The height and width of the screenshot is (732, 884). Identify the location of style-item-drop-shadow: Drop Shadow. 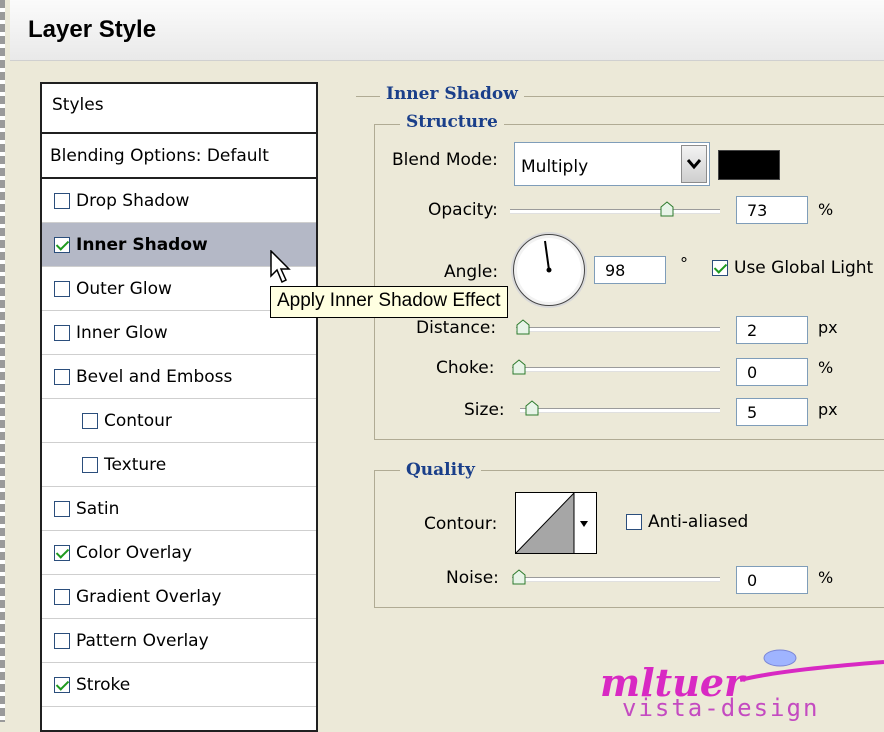
(179, 201).